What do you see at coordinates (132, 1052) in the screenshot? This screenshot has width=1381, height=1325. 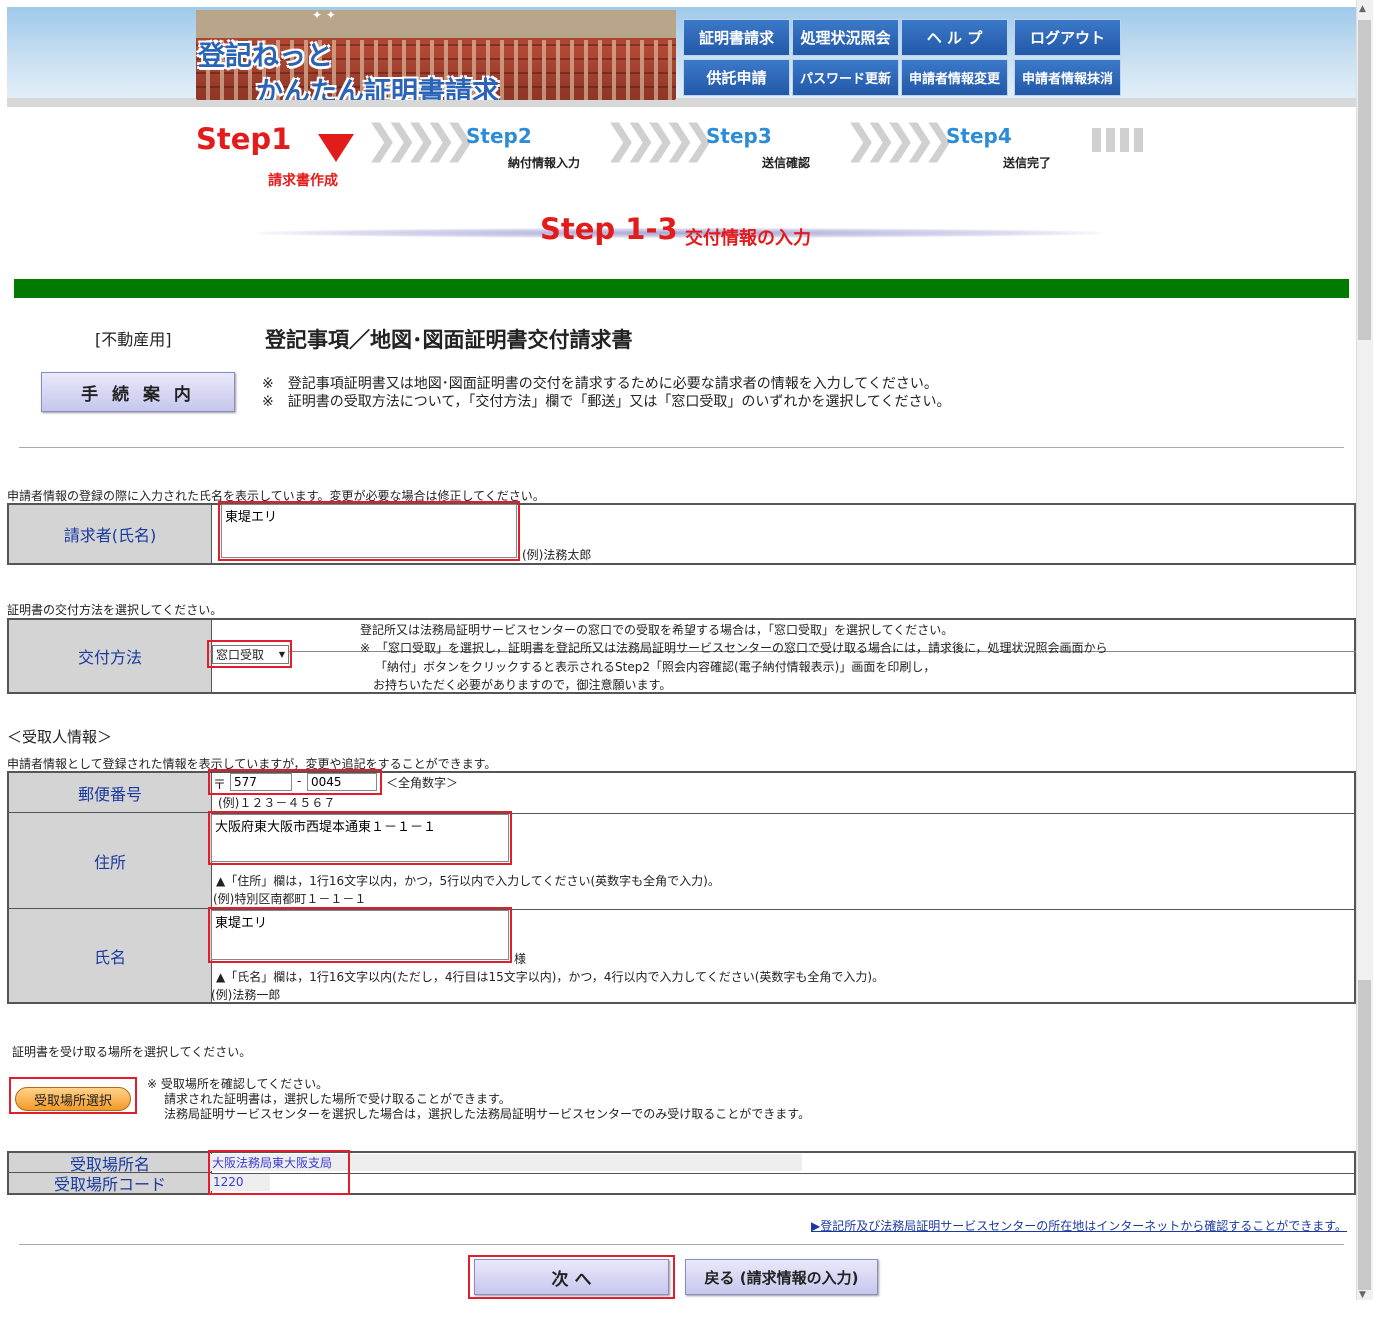 I see `pickup-intro: 証明書を受け取る場所を選択してください。` at bounding box center [132, 1052].